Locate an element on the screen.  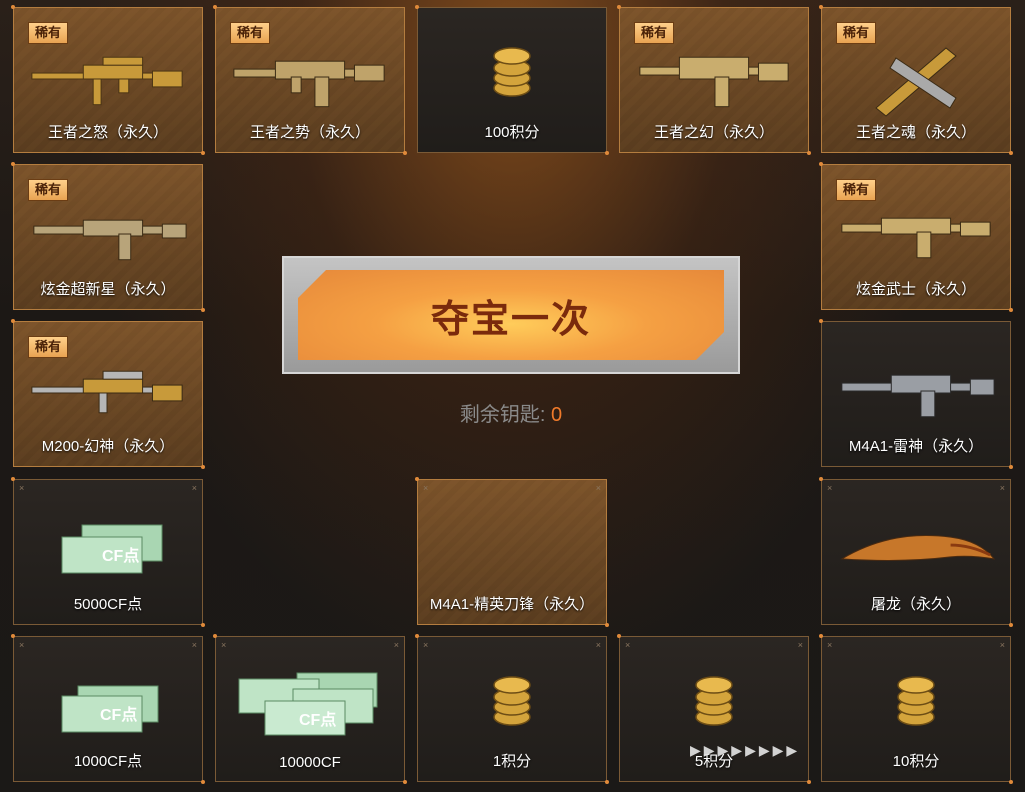
draw-button-face: 夺宝一次 is located at coordinates (511, 315).